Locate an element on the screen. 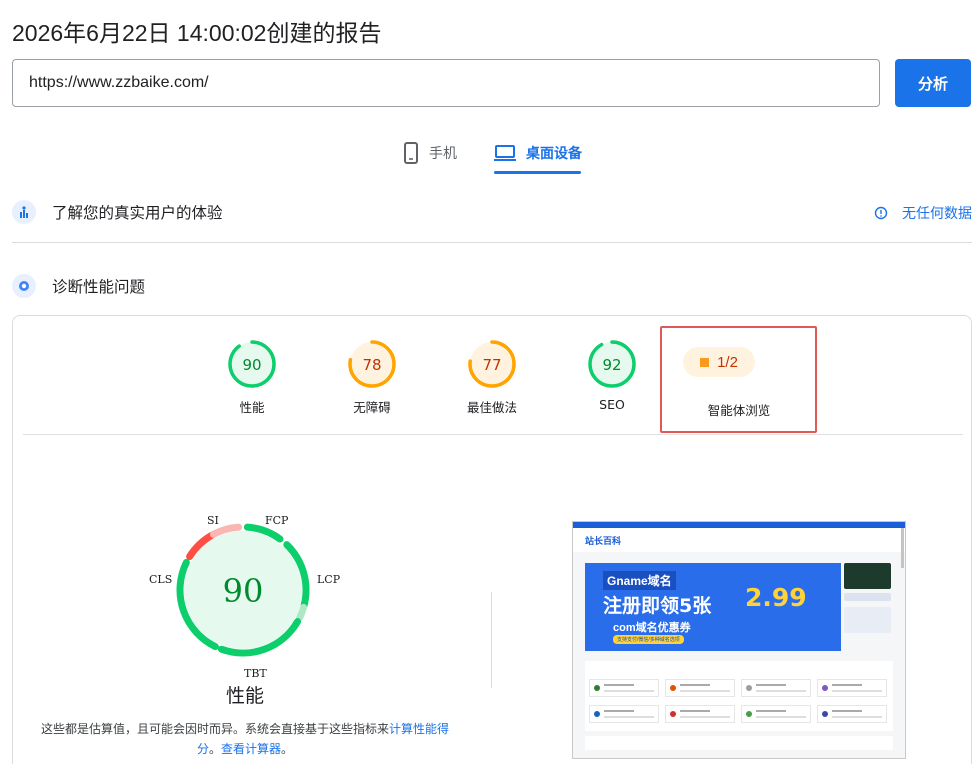 This screenshot has height=764, width=979. score-value: 92 is located at coordinates (611, 365).